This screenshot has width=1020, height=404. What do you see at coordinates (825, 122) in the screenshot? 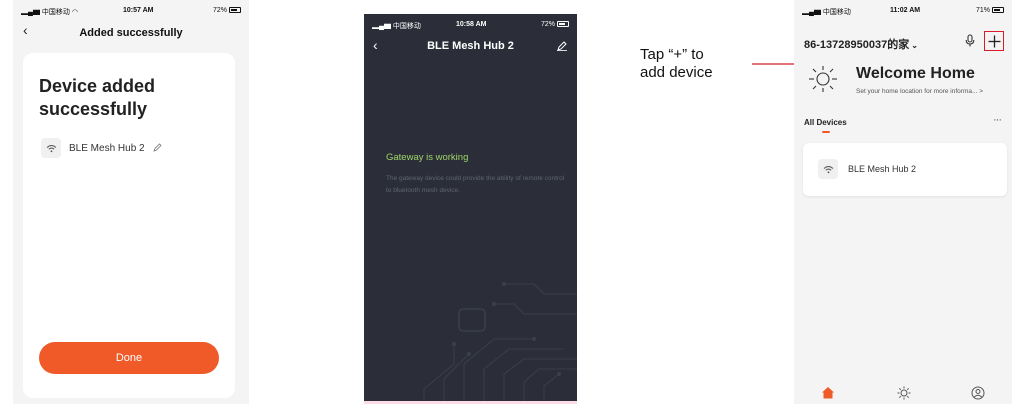
I see `tab-all-devices: All Devices` at bounding box center [825, 122].